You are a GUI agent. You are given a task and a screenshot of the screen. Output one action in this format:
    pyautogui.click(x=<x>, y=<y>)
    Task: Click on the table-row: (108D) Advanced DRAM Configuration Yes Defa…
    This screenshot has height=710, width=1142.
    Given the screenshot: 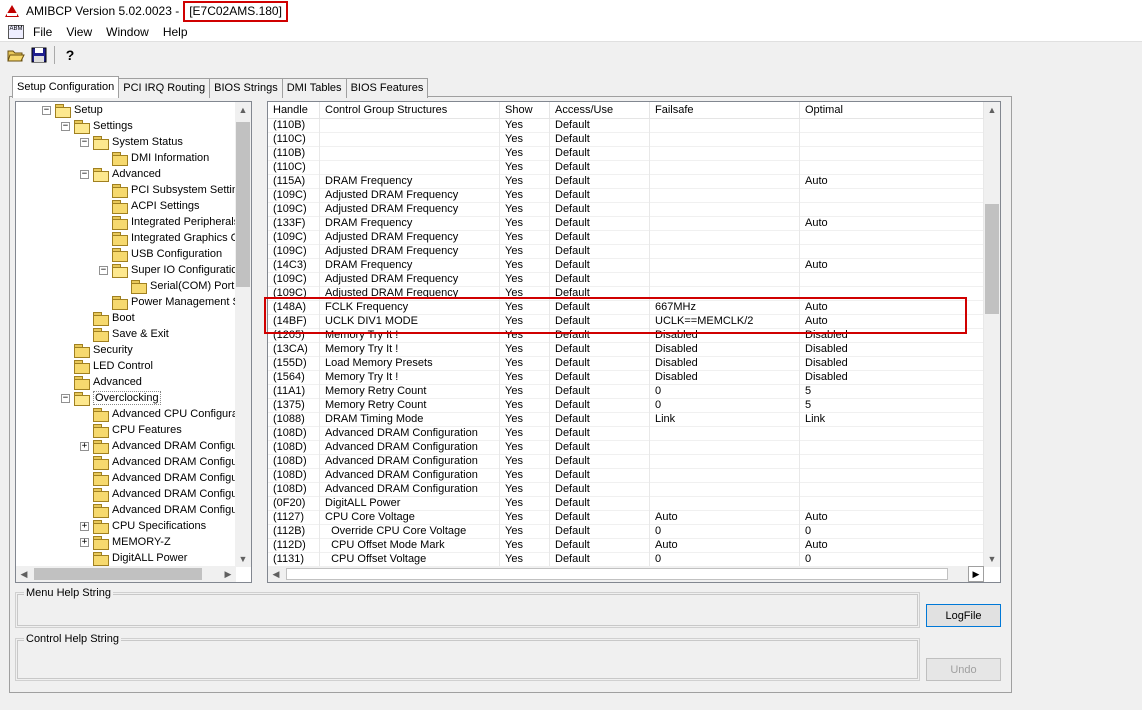 What is the action you would take?
    pyautogui.click(x=626, y=476)
    